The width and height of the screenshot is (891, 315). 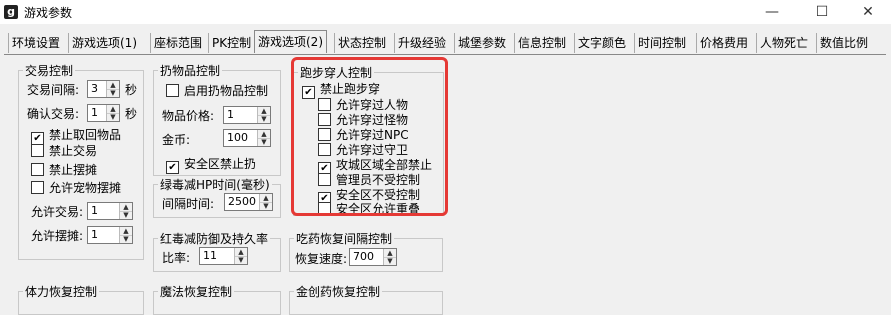 I want to click on close-button: ✕, so click(x=868, y=12).